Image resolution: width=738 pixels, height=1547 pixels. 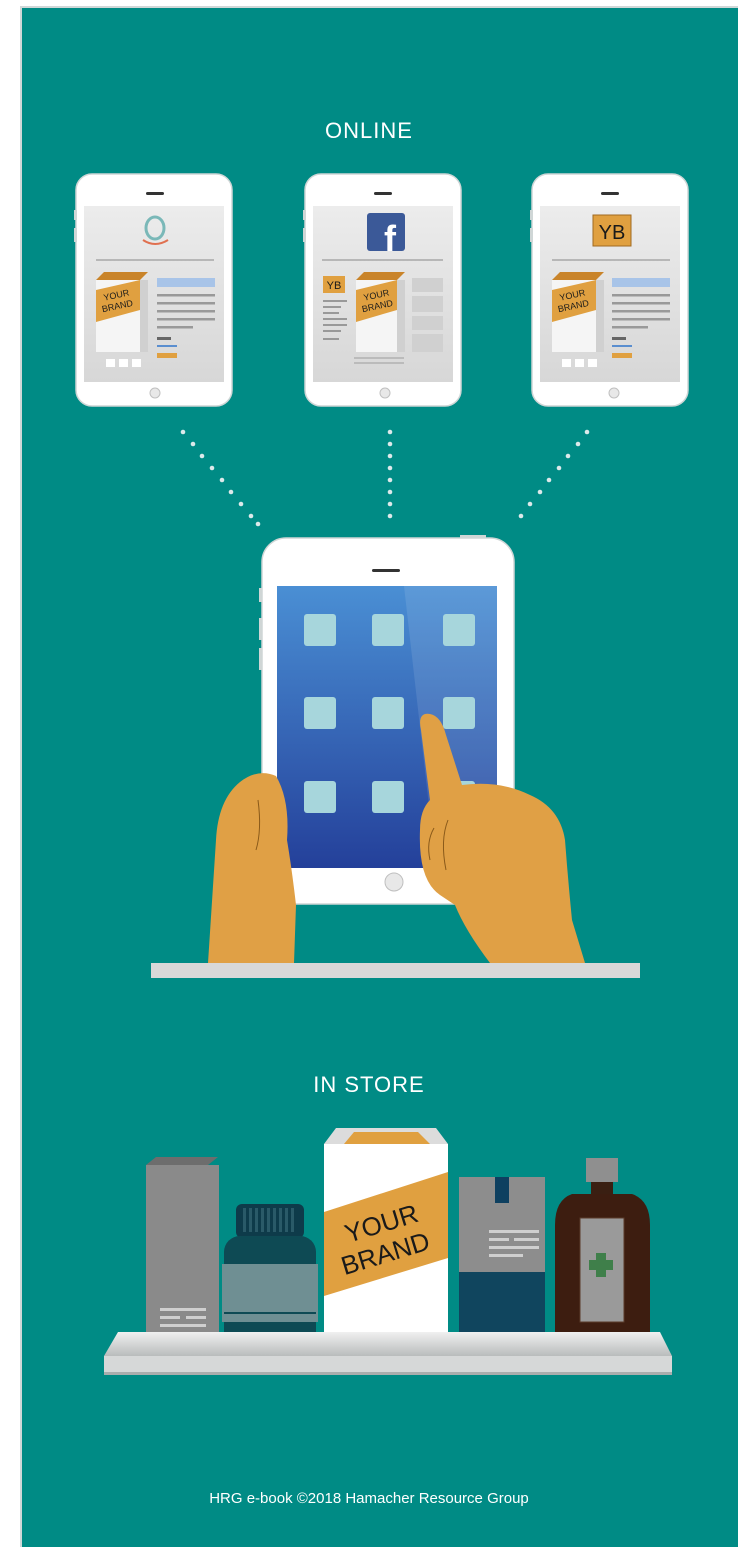 I want to click on medicine-box-product, so click(x=502, y=1262).